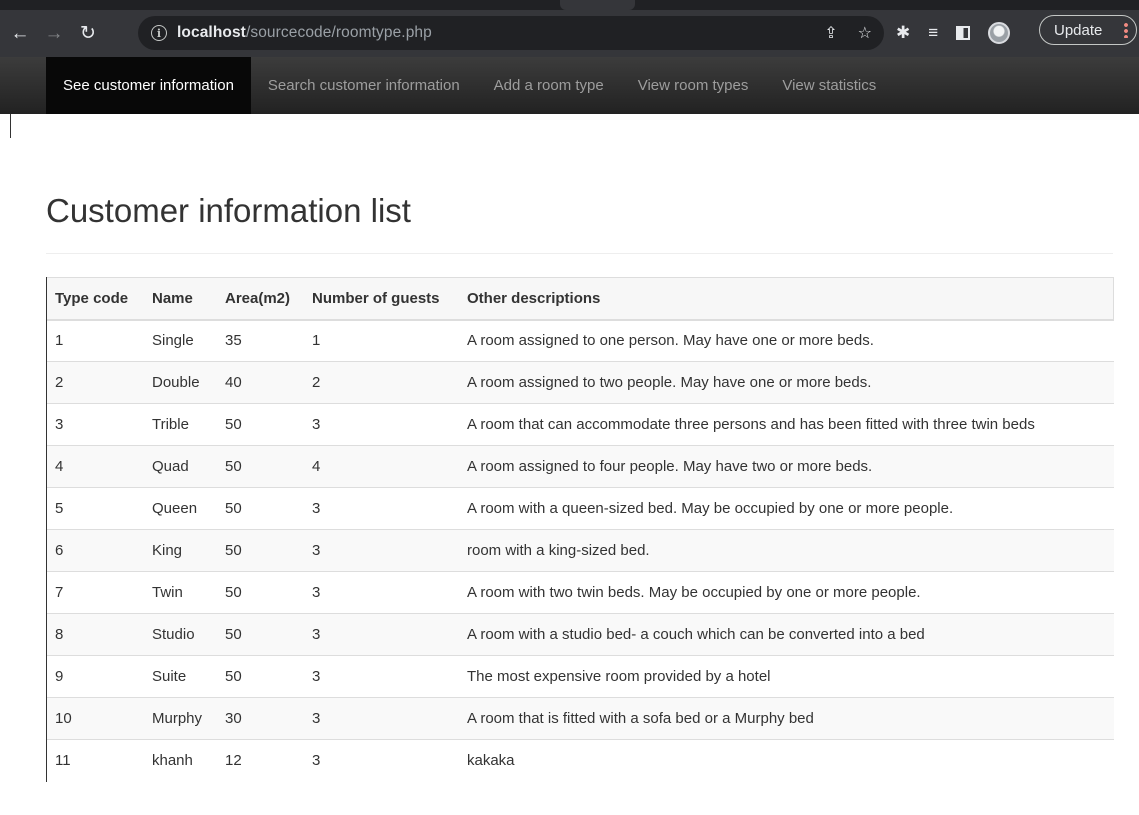 The image size is (1139, 815). What do you see at coordinates (999, 33) in the screenshot?
I see `profile-avatar` at bounding box center [999, 33].